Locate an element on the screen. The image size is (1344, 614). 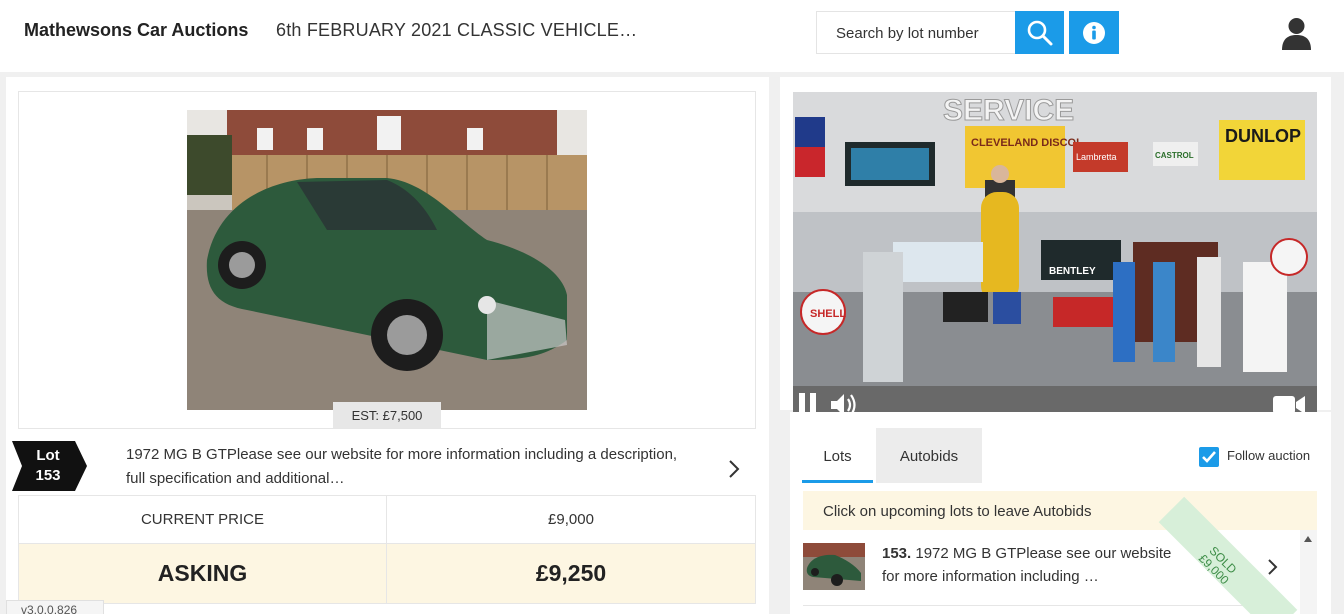
tab-lots: Lots is located at coordinates (837, 455).